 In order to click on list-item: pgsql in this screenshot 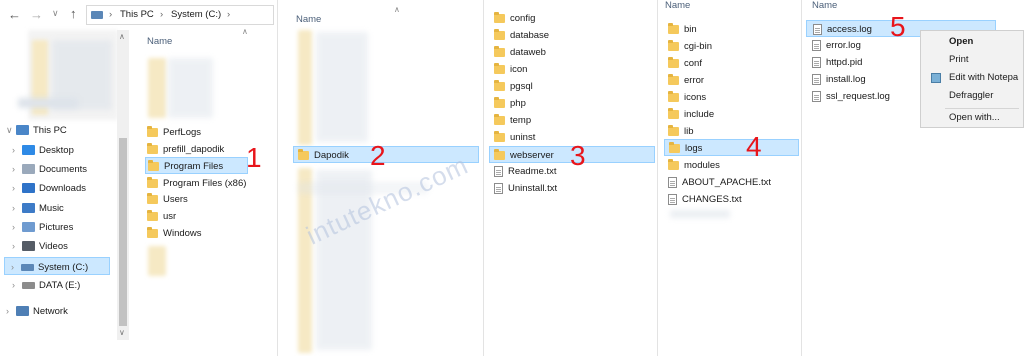, I will do `click(513, 86)`.